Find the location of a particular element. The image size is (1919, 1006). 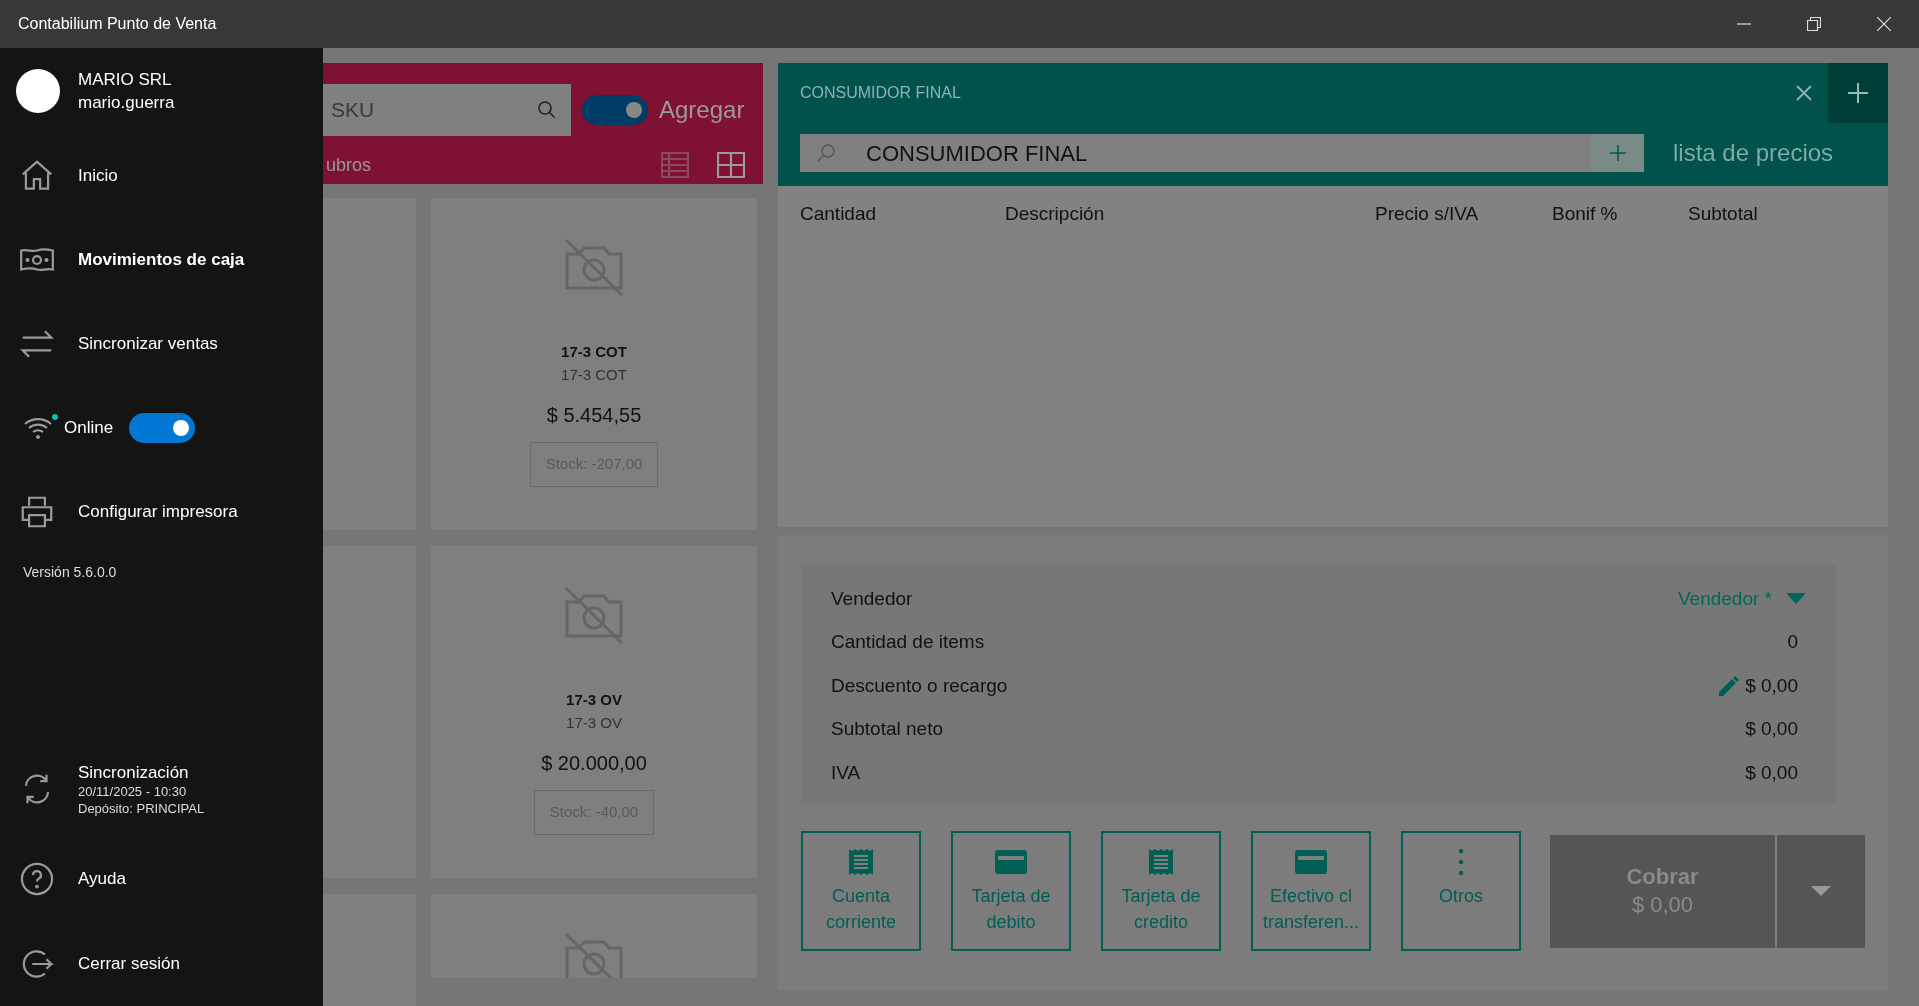

username: mario.guerra is located at coordinates (126, 103).